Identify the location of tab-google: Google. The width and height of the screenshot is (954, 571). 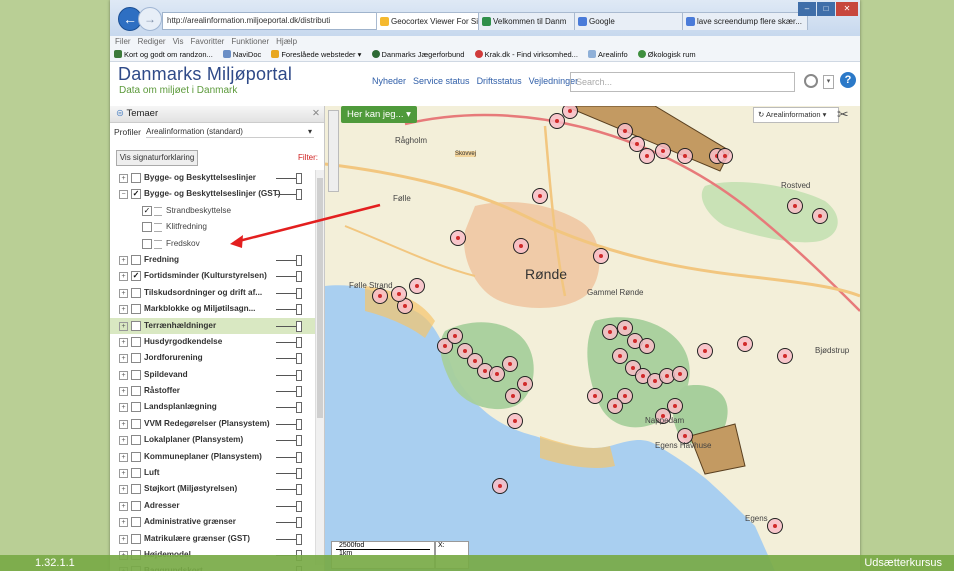
(635, 21).